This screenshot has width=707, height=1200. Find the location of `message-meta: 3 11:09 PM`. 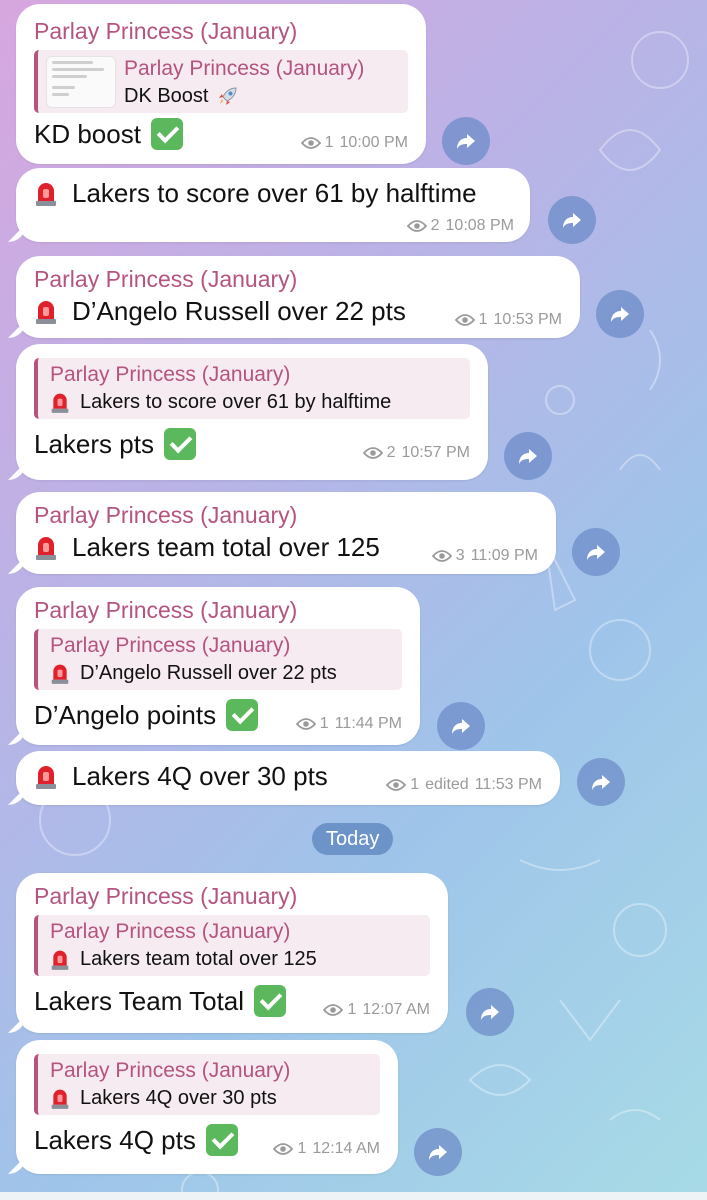

message-meta: 3 11:09 PM is located at coordinates (480, 556).